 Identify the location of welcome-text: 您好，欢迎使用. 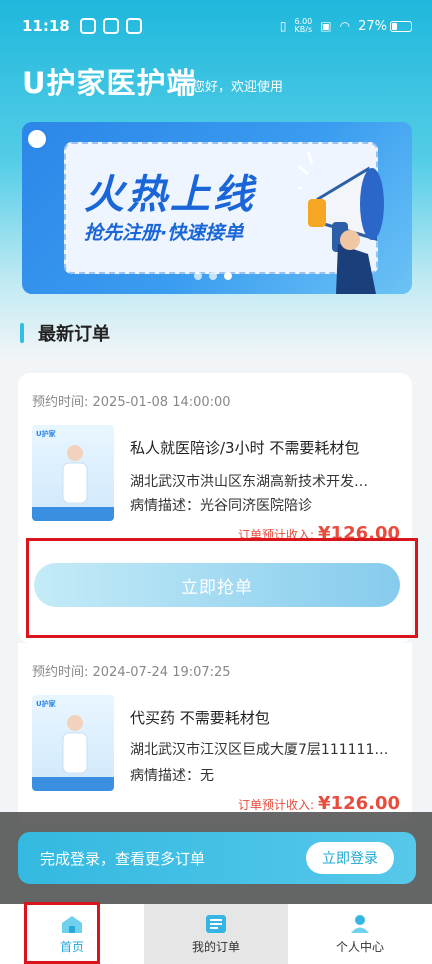
(238, 87).